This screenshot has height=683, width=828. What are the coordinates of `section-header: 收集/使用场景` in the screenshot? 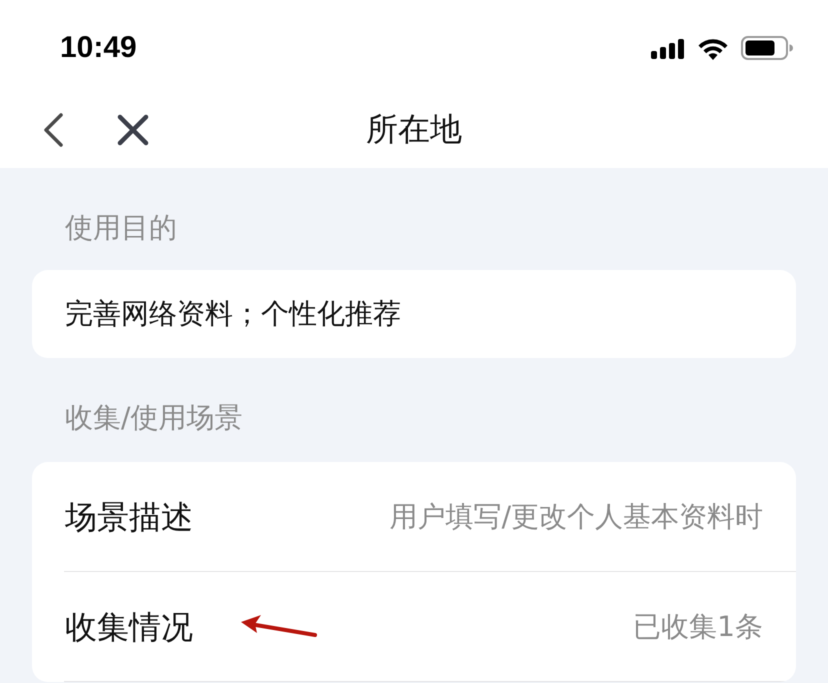 It's located at (153, 417).